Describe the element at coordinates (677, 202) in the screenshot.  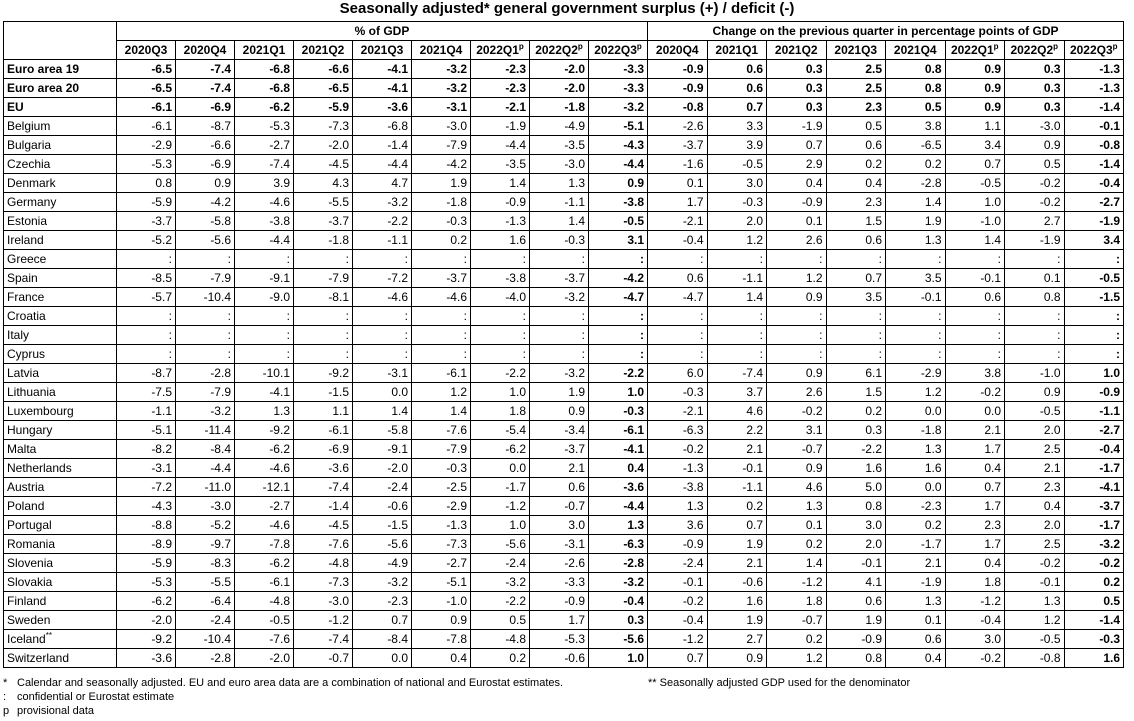
I see `cell-change: 1.7` at that location.